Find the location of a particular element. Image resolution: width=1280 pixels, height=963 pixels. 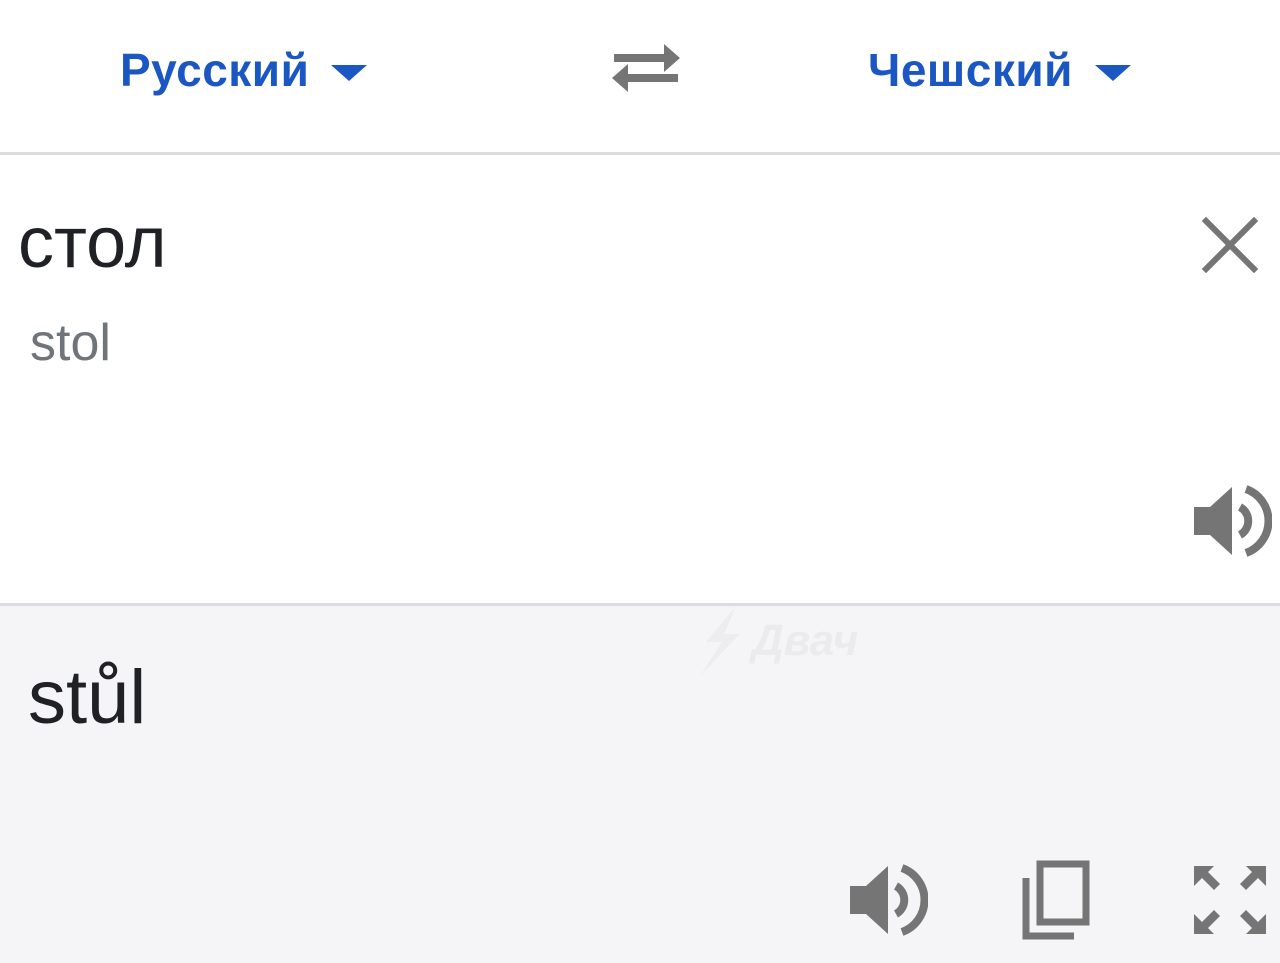

swap-arrows-icon is located at coordinates (646, 68).